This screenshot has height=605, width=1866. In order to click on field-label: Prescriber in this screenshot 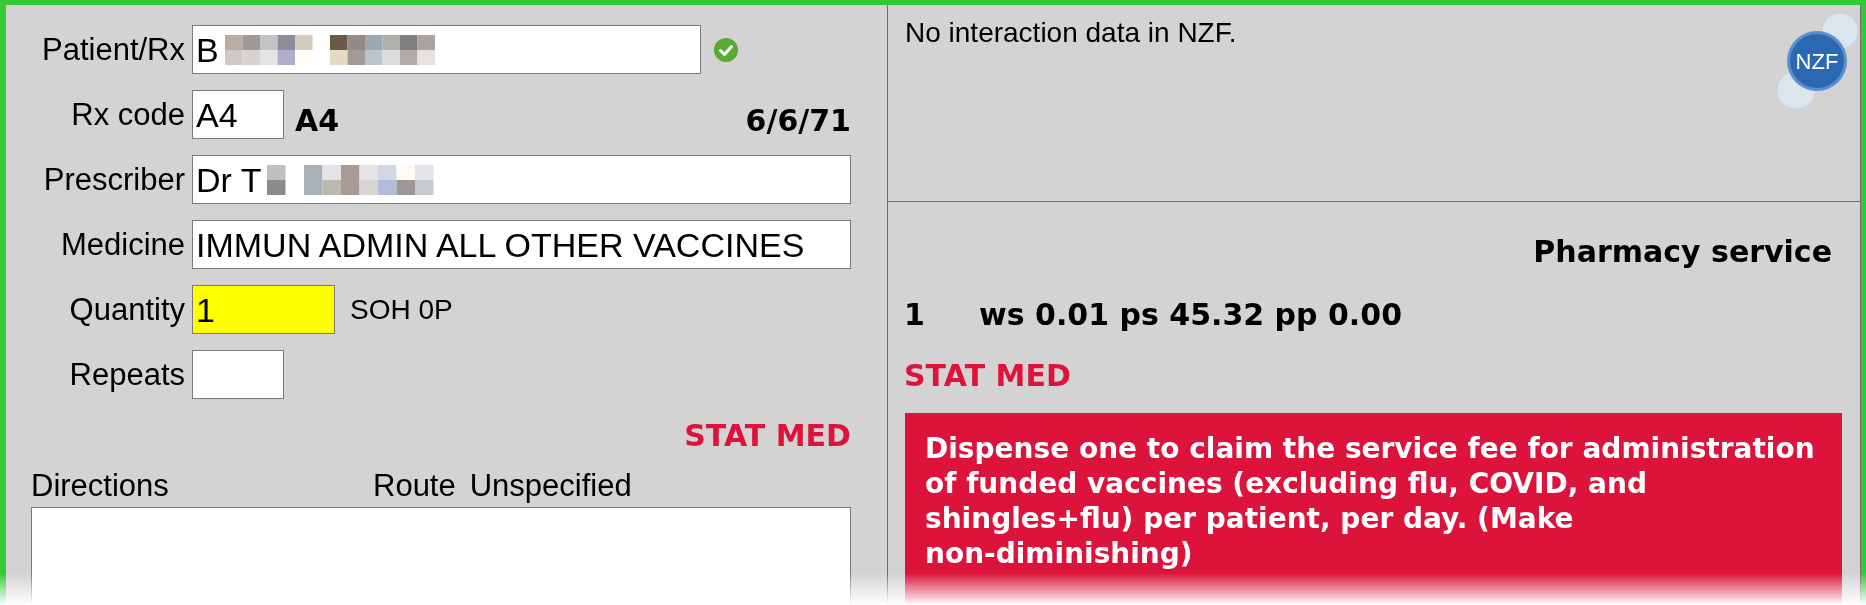, I will do `click(114, 179)`.